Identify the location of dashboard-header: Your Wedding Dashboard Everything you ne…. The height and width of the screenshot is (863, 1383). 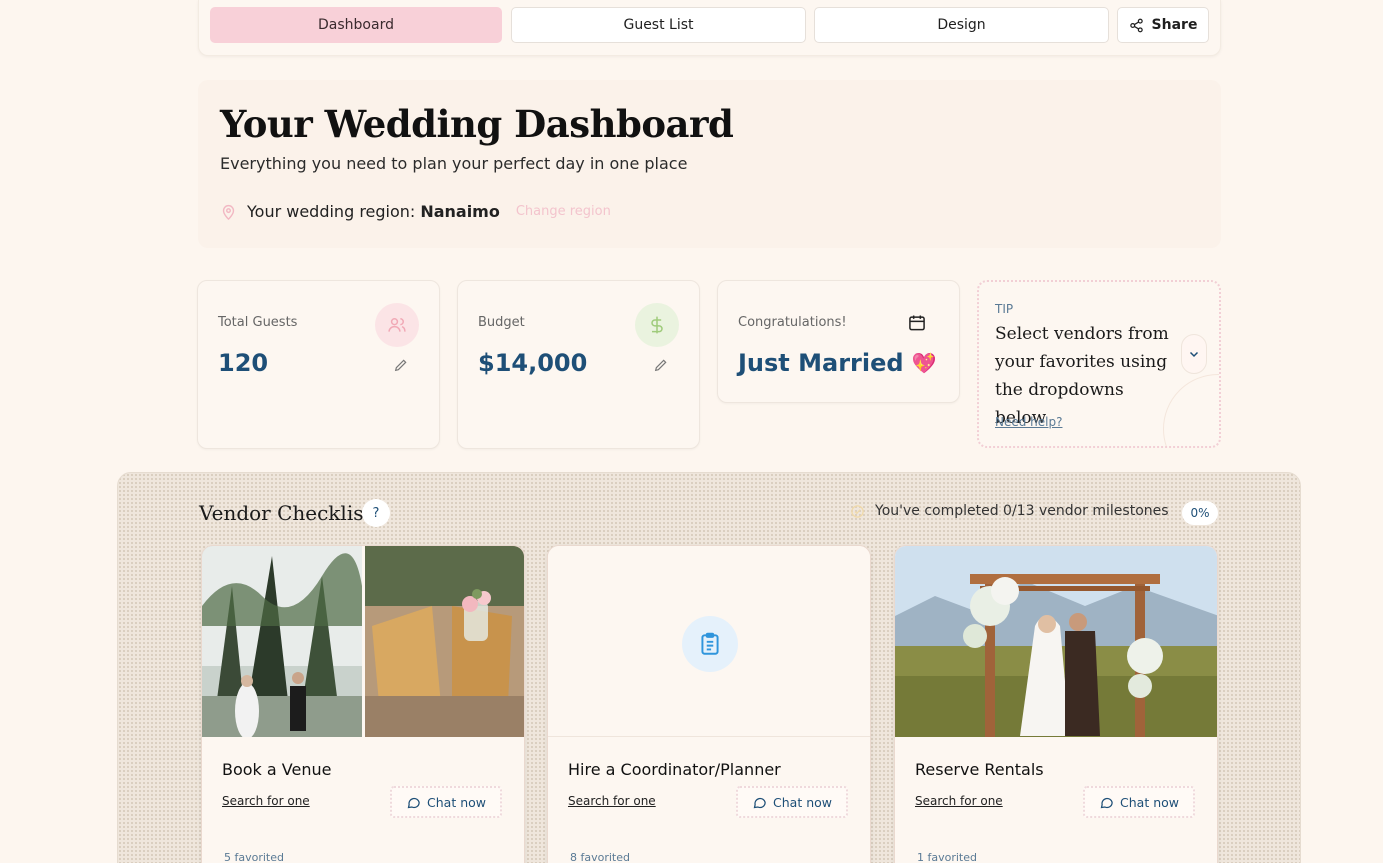
(709, 164).